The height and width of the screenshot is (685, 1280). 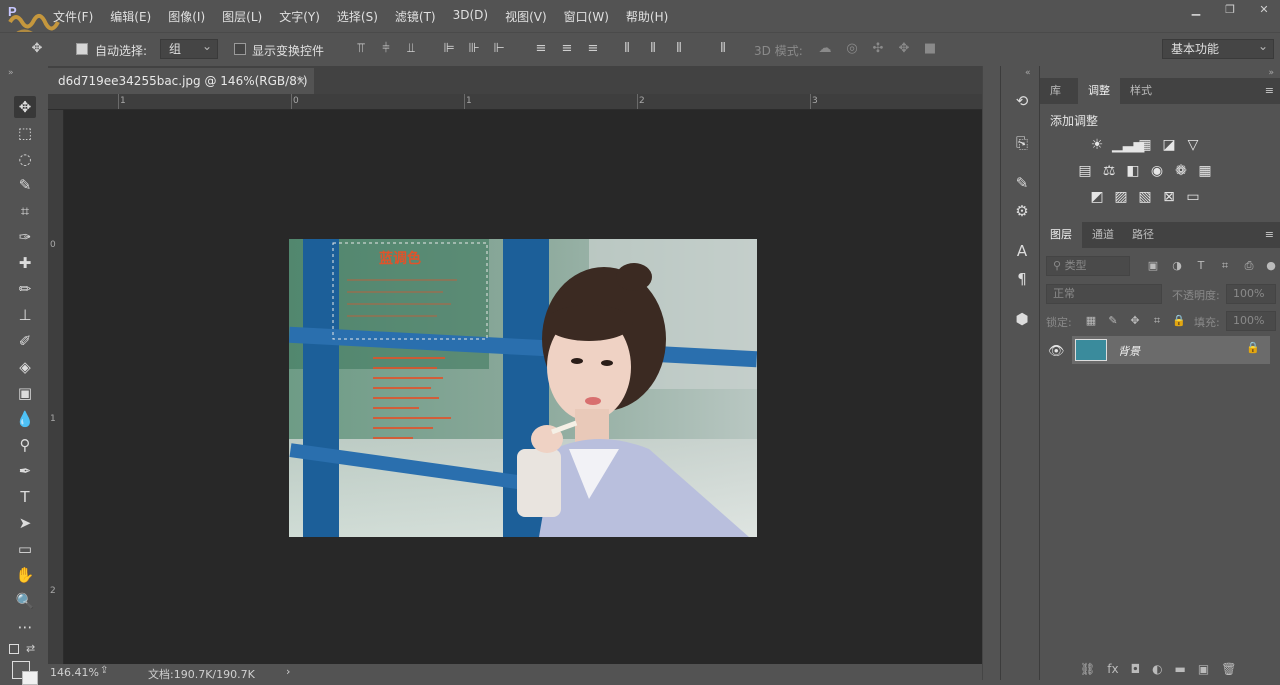 I want to click on path-select-tool-icon: ➤, so click(x=25, y=523).